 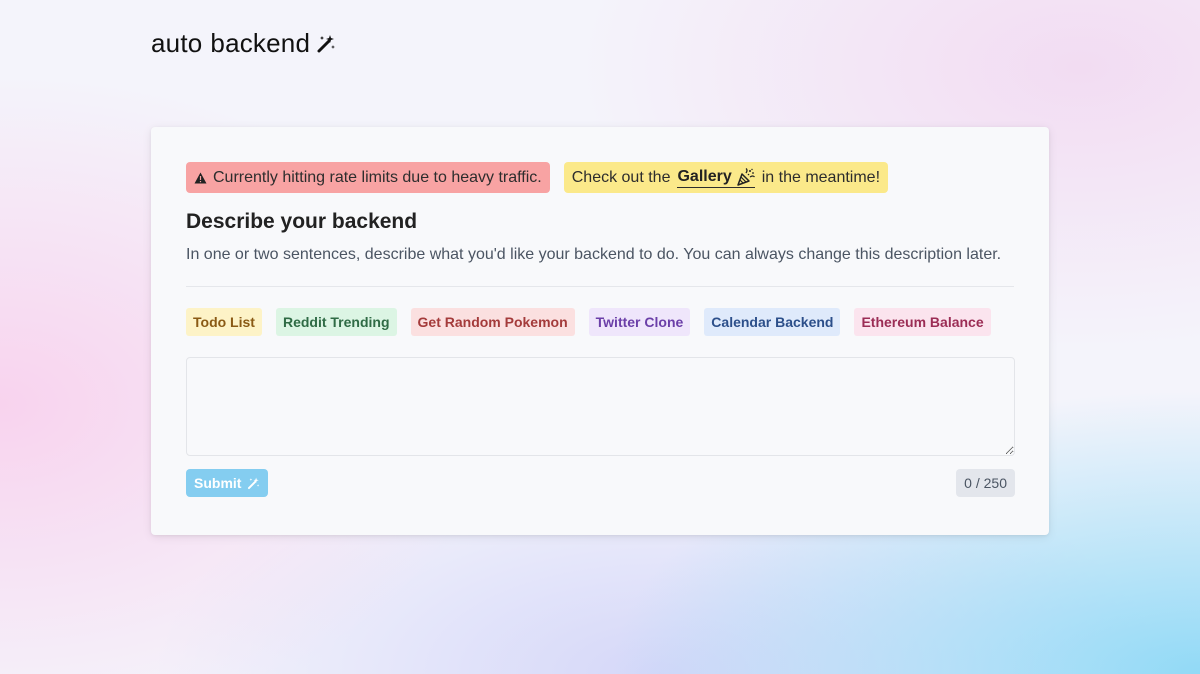 I want to click on example-chip-reddit-trending: Reddit Trending, so click(x=336, y=322).